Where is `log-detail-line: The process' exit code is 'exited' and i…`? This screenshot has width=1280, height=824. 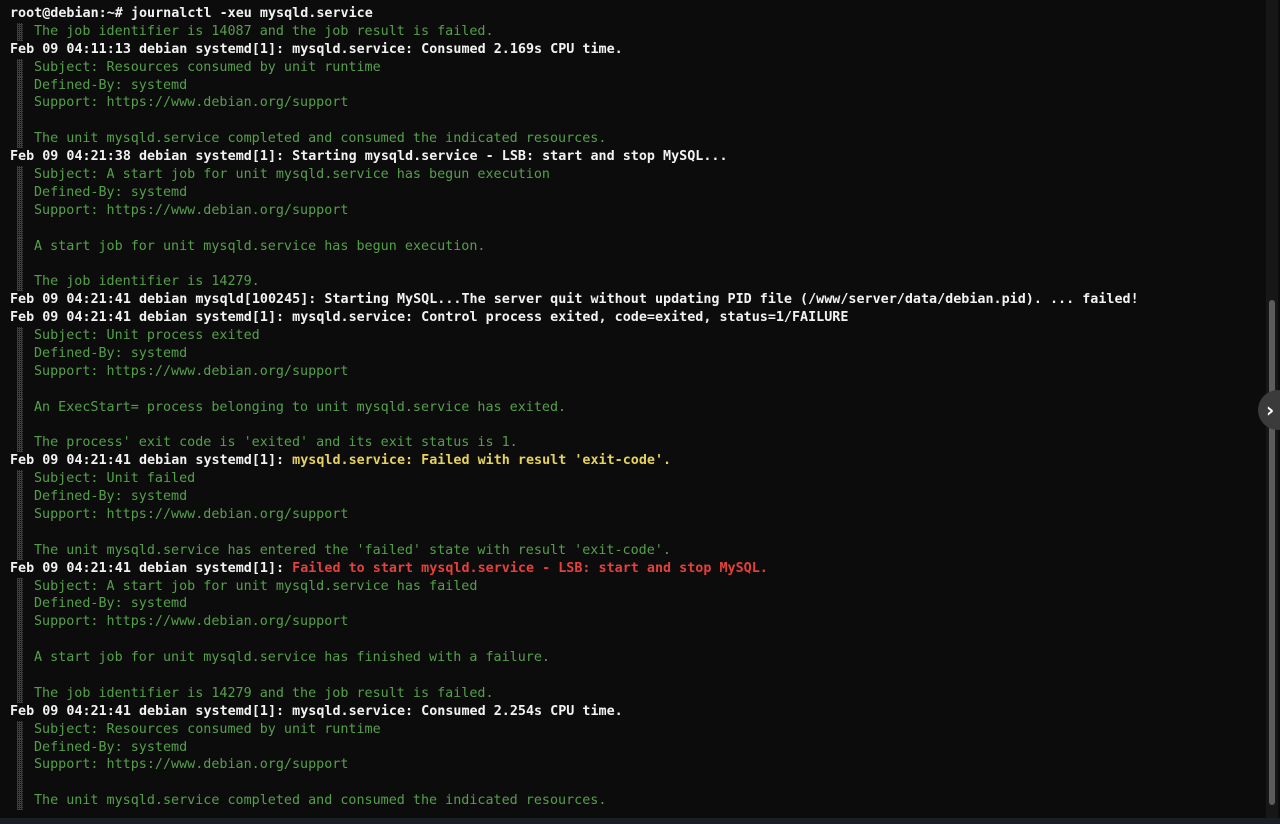 log-detail-line: The process' exit code is 'exited' and i… is located at coordinates (638, 443).